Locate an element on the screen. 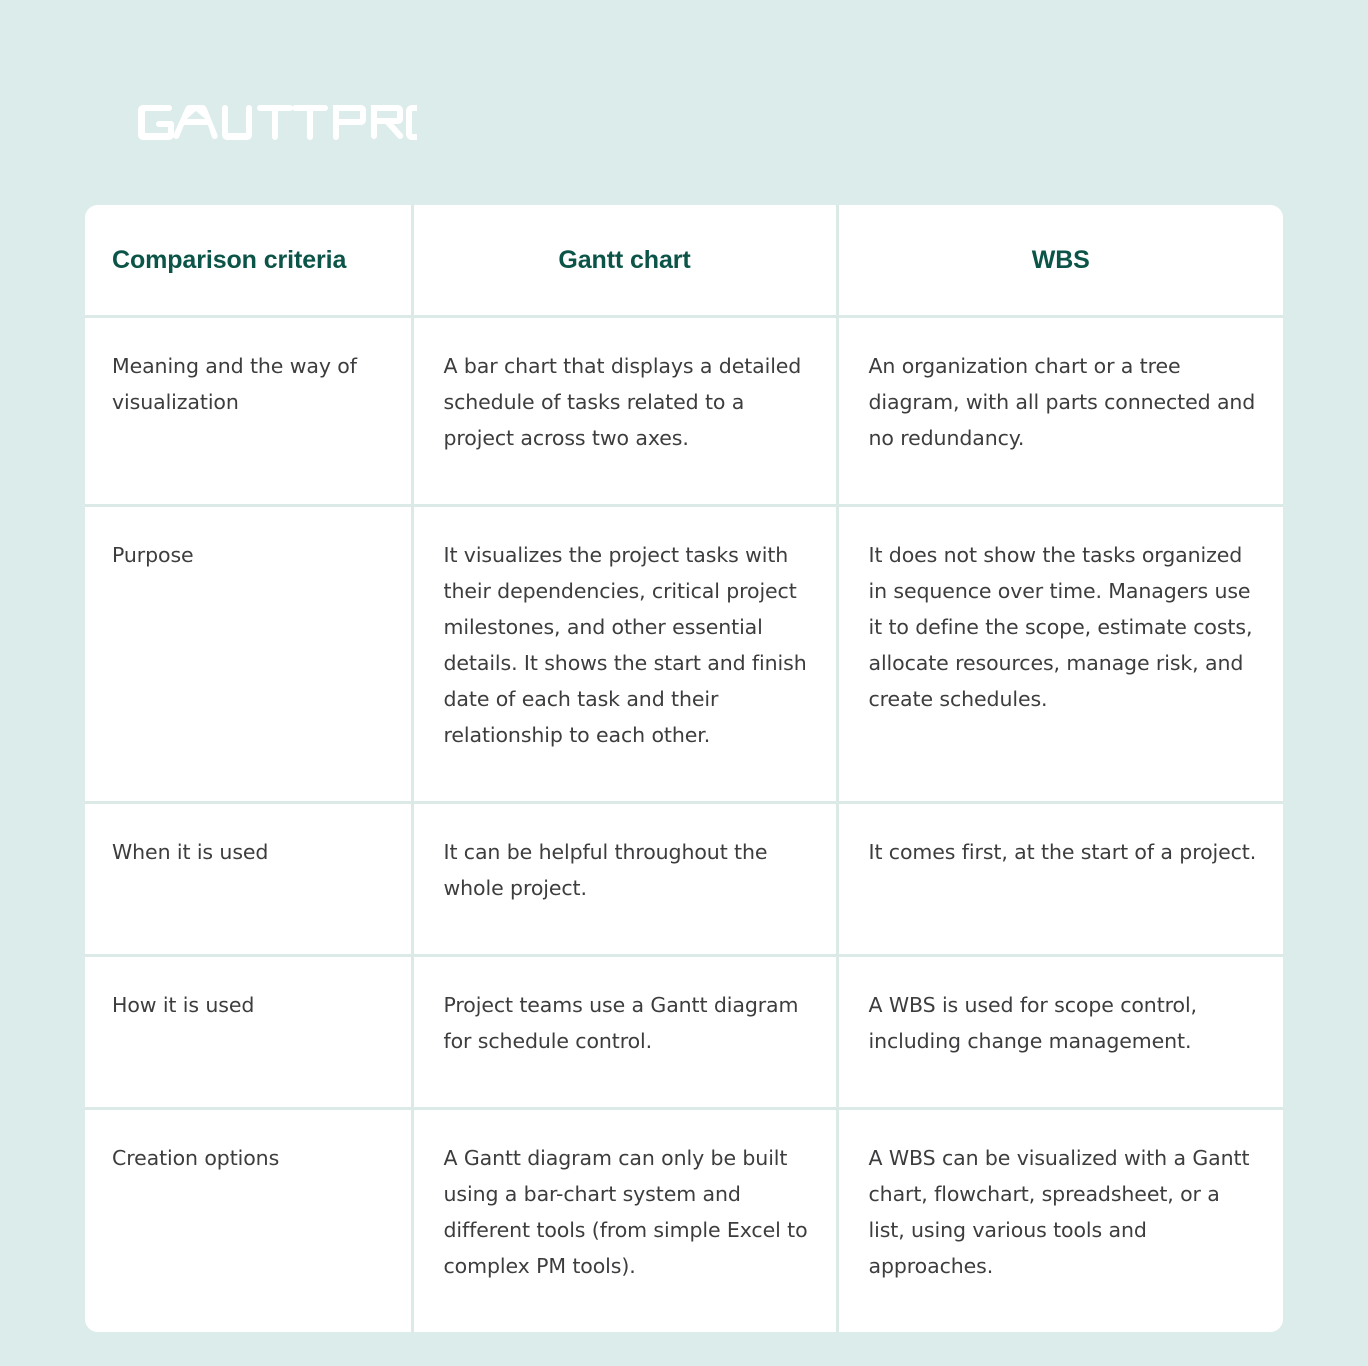 This screenshot has height=1366, width=1368. table-header-row: Comparison criteria Gantt chart WBS is located at coordinates (684, 261).